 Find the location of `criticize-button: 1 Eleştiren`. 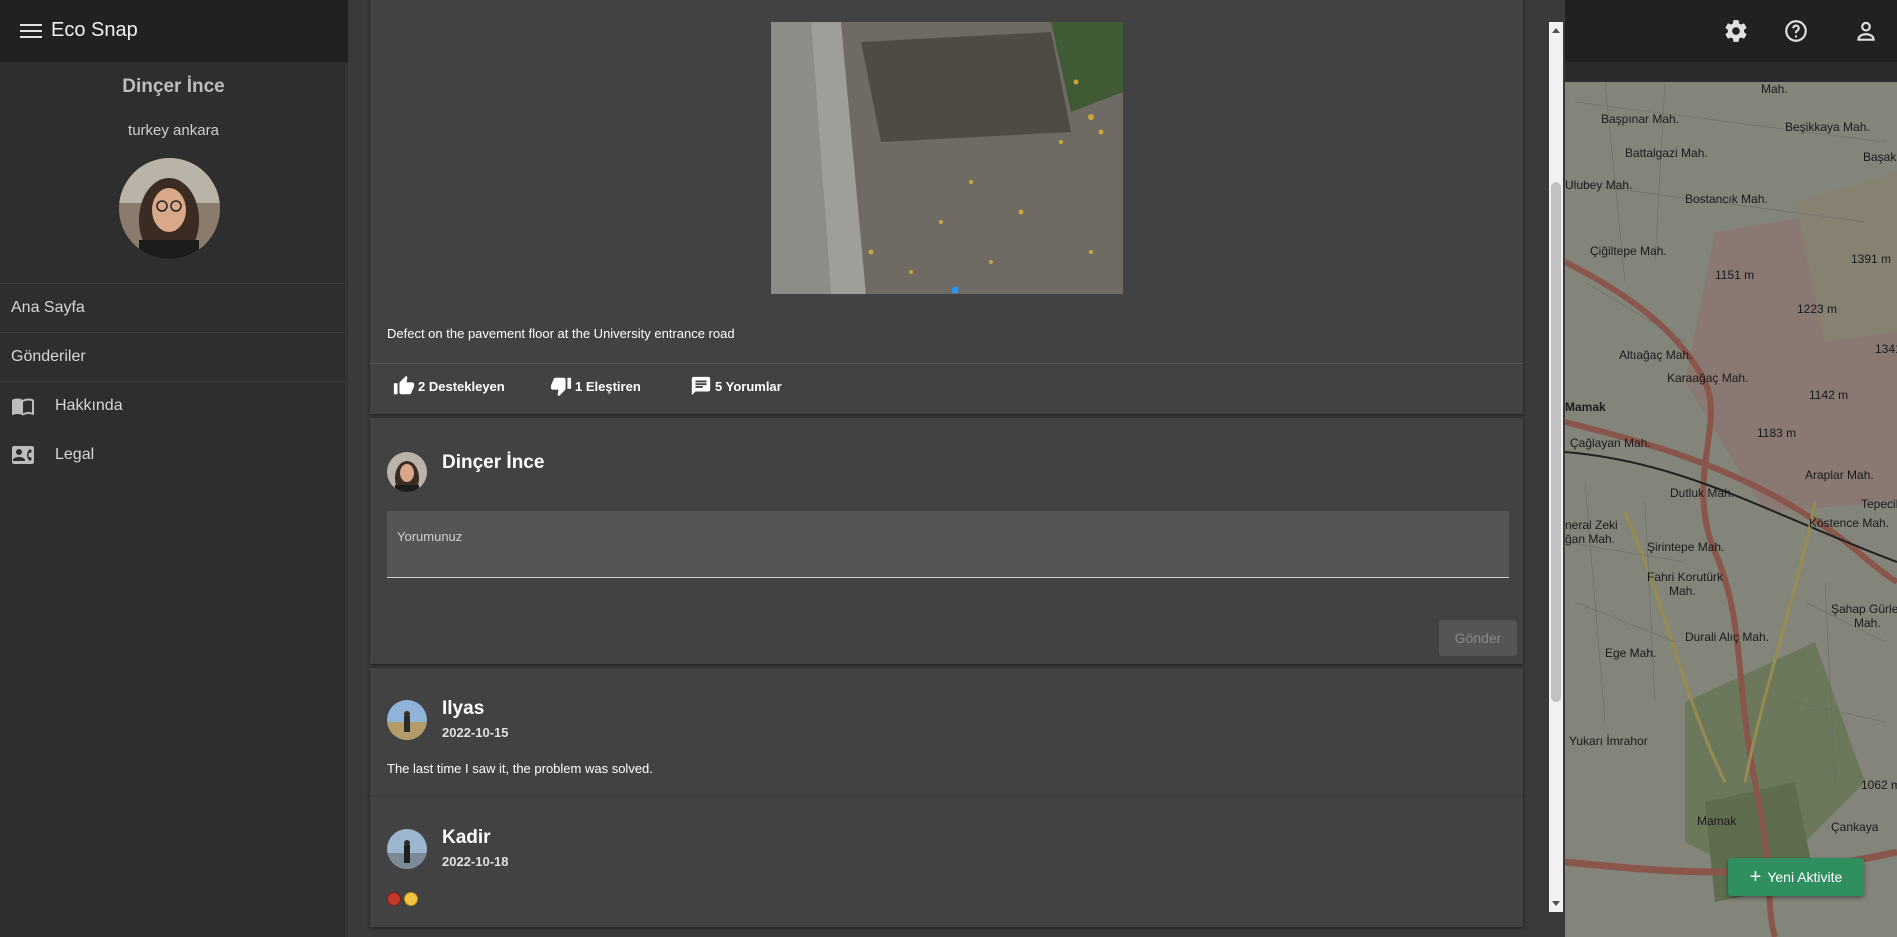

criticize-button: 1 Eleştiren is located at coordinates (595, 386).